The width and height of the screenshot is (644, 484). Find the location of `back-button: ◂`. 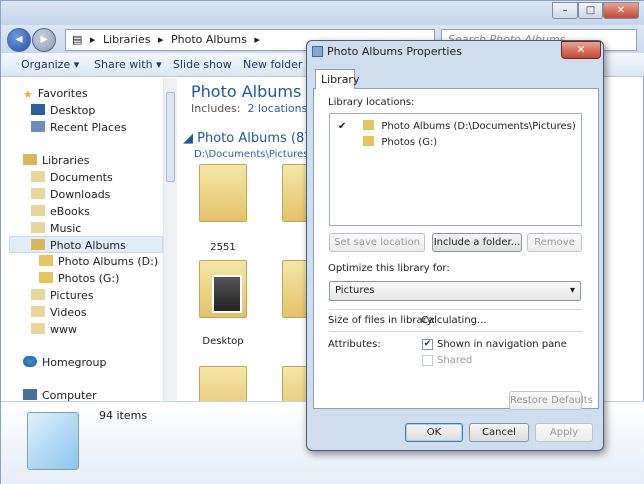

back-button: ◂ is located at coordinates (19, 40).